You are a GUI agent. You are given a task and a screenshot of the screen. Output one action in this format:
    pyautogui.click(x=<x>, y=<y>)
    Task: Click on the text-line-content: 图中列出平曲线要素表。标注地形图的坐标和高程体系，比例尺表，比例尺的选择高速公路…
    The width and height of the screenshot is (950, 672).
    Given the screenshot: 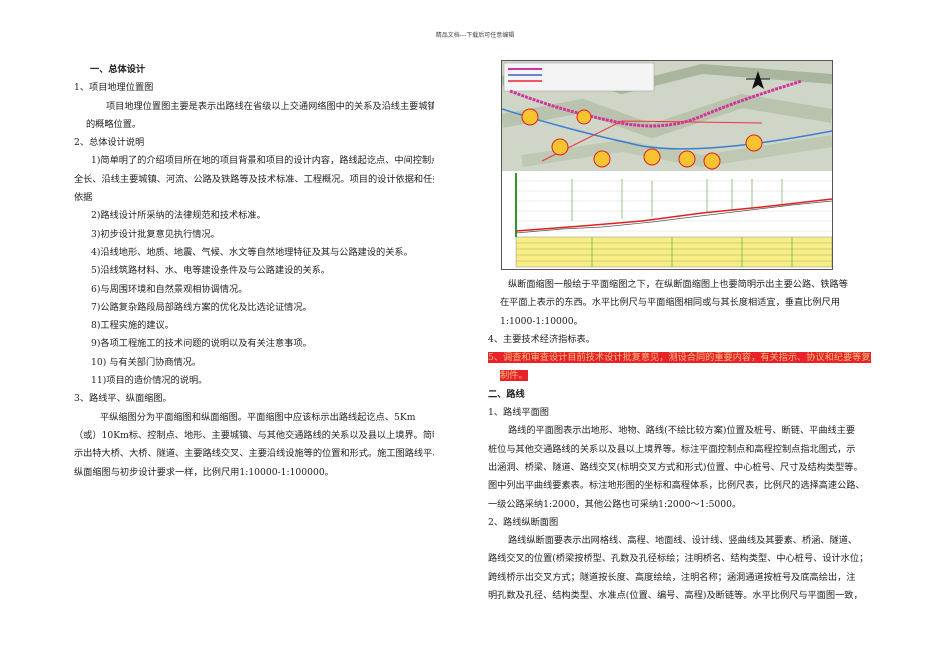 What is the action you would take?
    pyautogui.click(x=676, y=486)
    